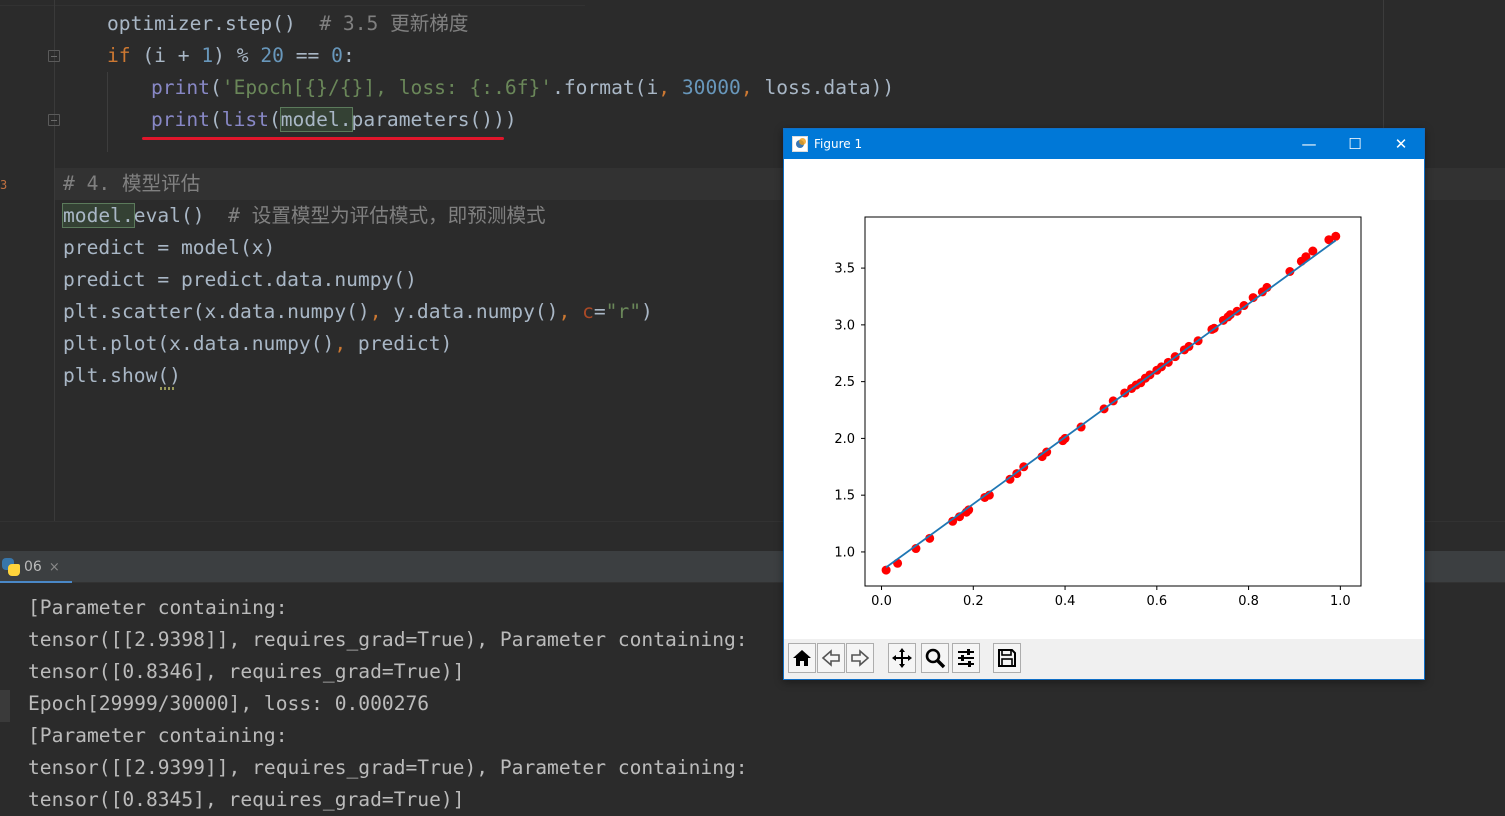 This screenshot has height=816, width=1505. Describe the element at coordinates (169, 248) in the screenshot. I see `code-line-8: predict = model(x)` at that location.